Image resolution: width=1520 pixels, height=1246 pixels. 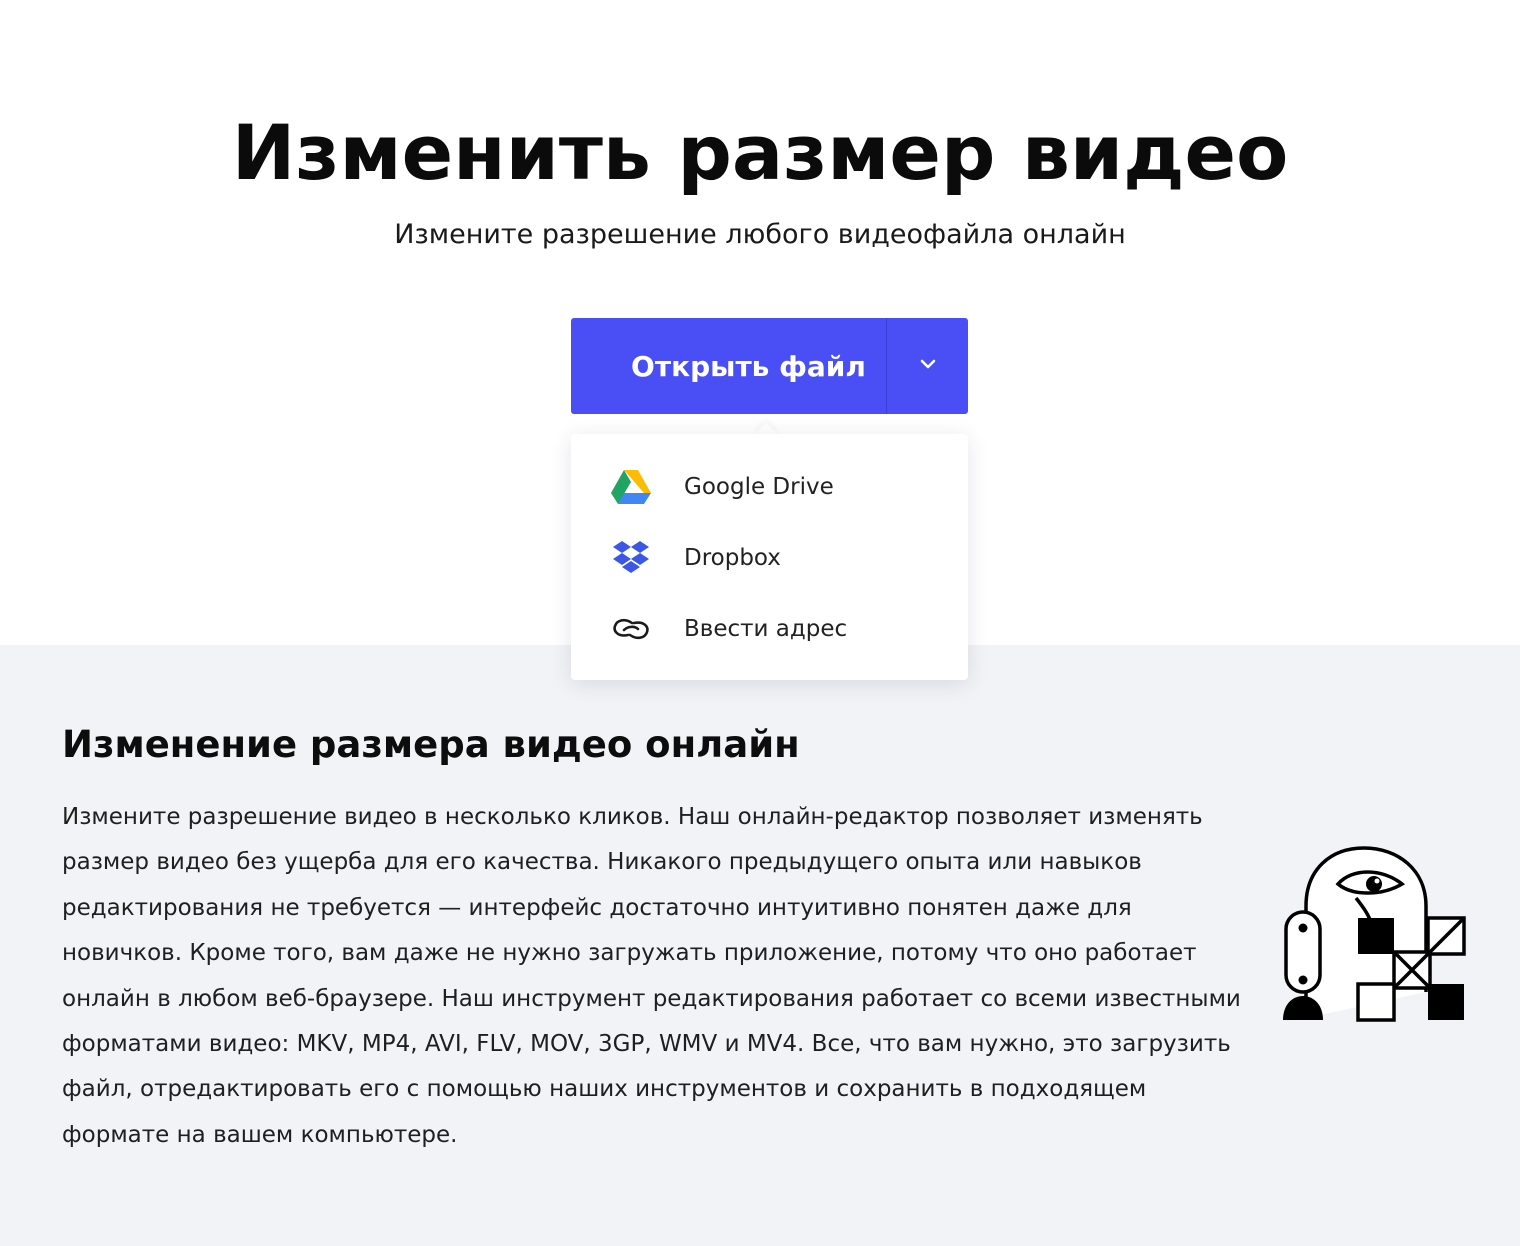 I want to click on dropbox-icon, so click(x=631, y=558).